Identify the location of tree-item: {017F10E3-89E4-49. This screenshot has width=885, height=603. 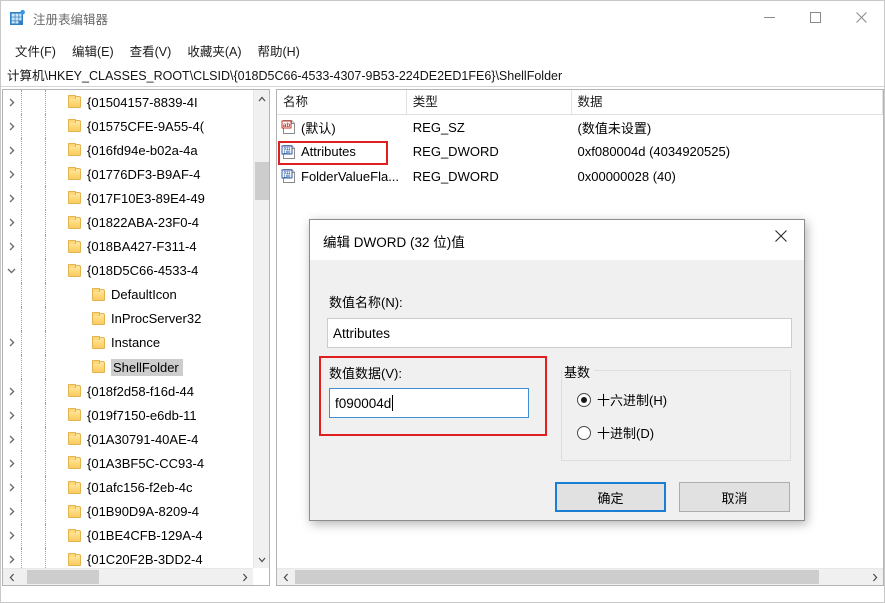
(129, 198).